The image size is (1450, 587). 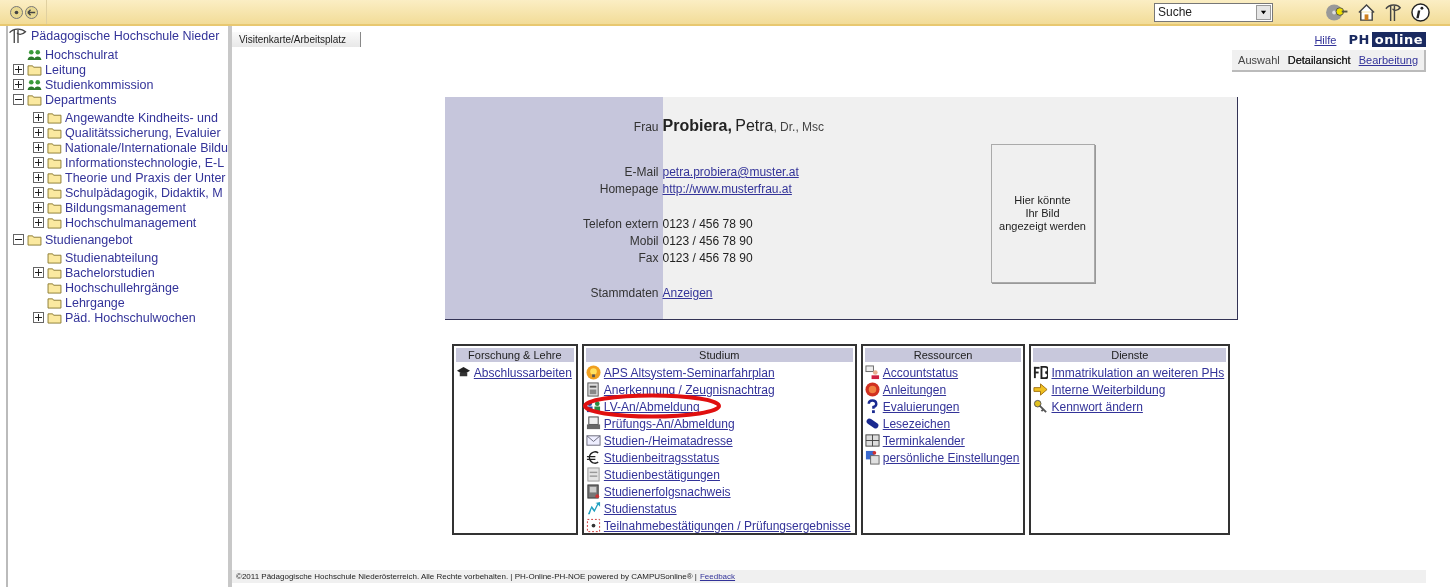 I want to click on menu-link: Studienstatus, so click(x=640, y=508).